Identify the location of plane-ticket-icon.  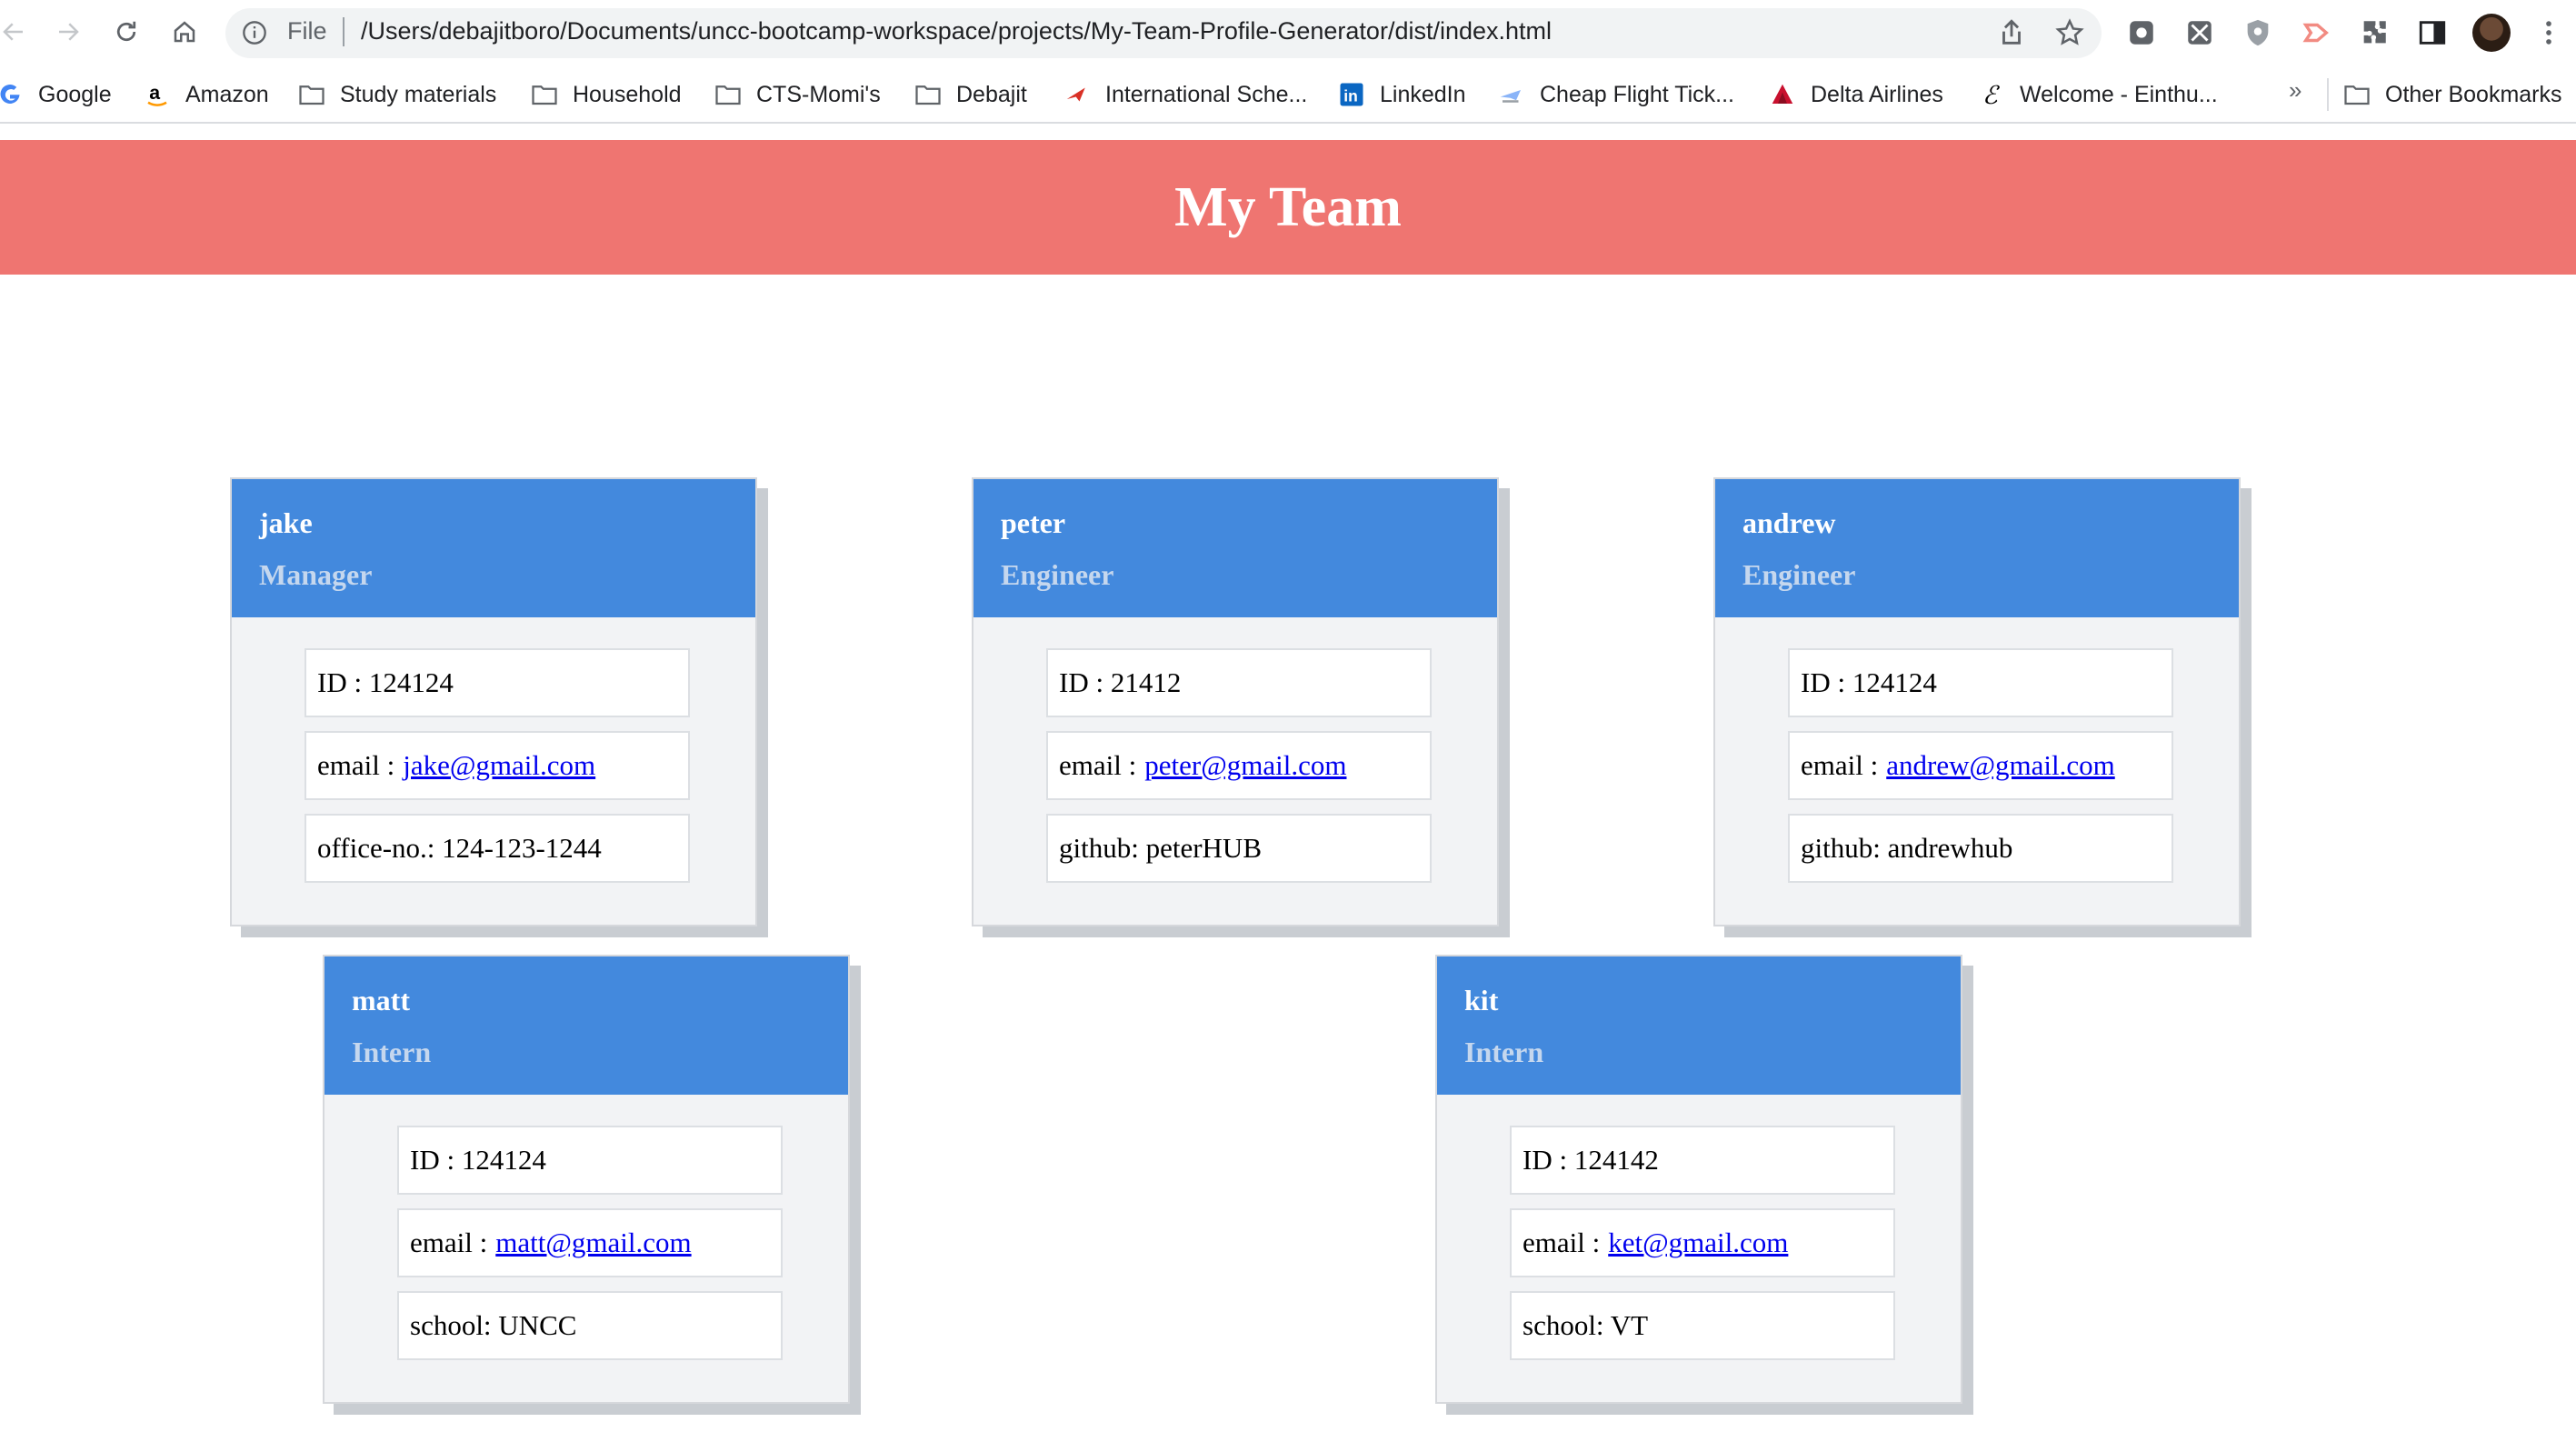
(1511, 94).